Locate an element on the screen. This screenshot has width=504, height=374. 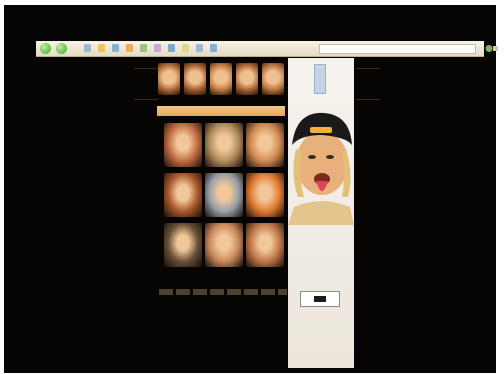
back-arrow-icon is located at coordinates (45, 48).